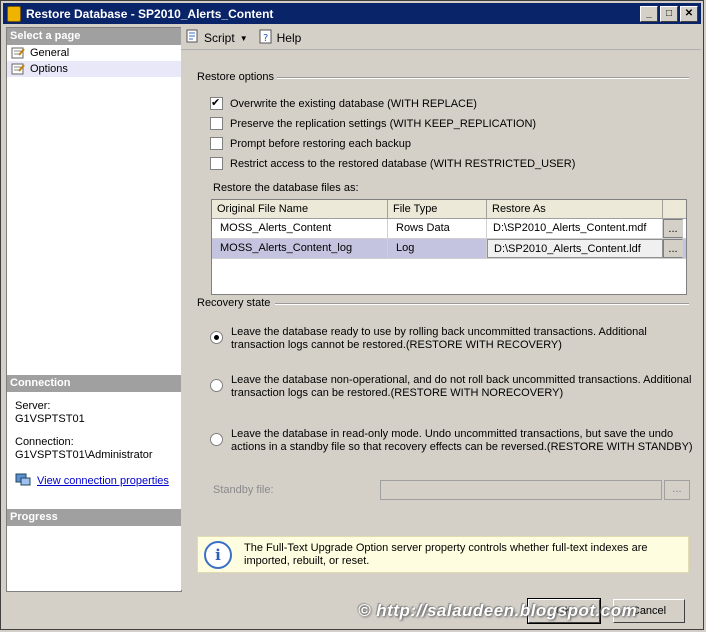 The height and width of the screenshot is (632, 706). I want to click on server-value: G1VSPTST01, so click(50, 419).